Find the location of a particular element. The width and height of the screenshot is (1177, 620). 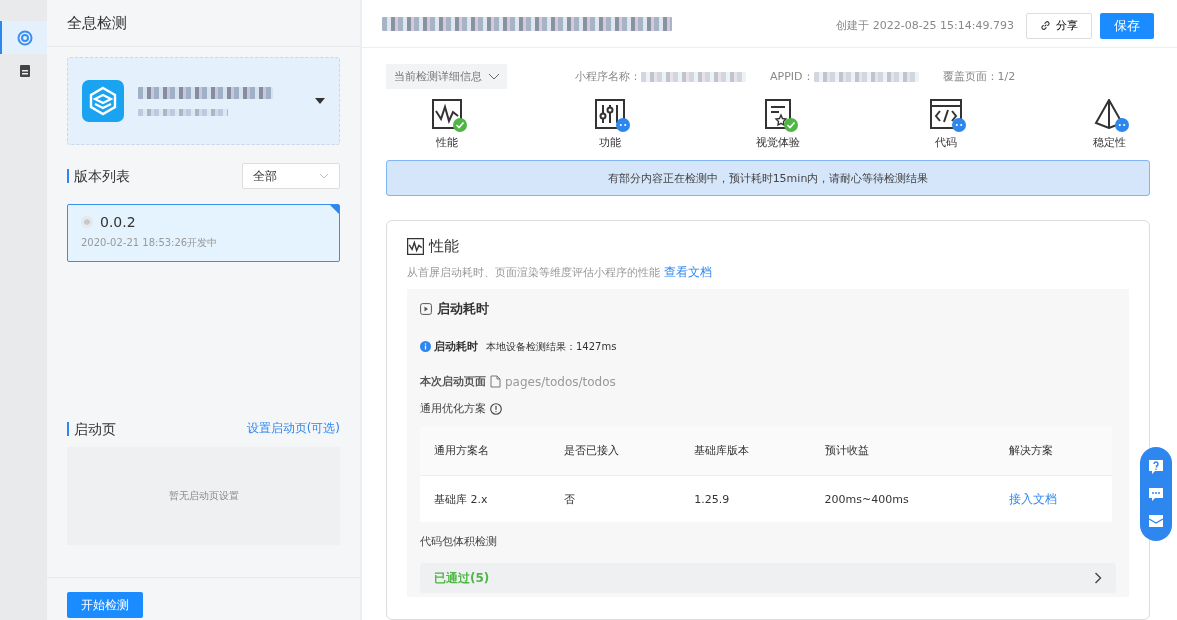

detail-dropdown: 当前检测详细信息 is located at coordinates (446, 76).